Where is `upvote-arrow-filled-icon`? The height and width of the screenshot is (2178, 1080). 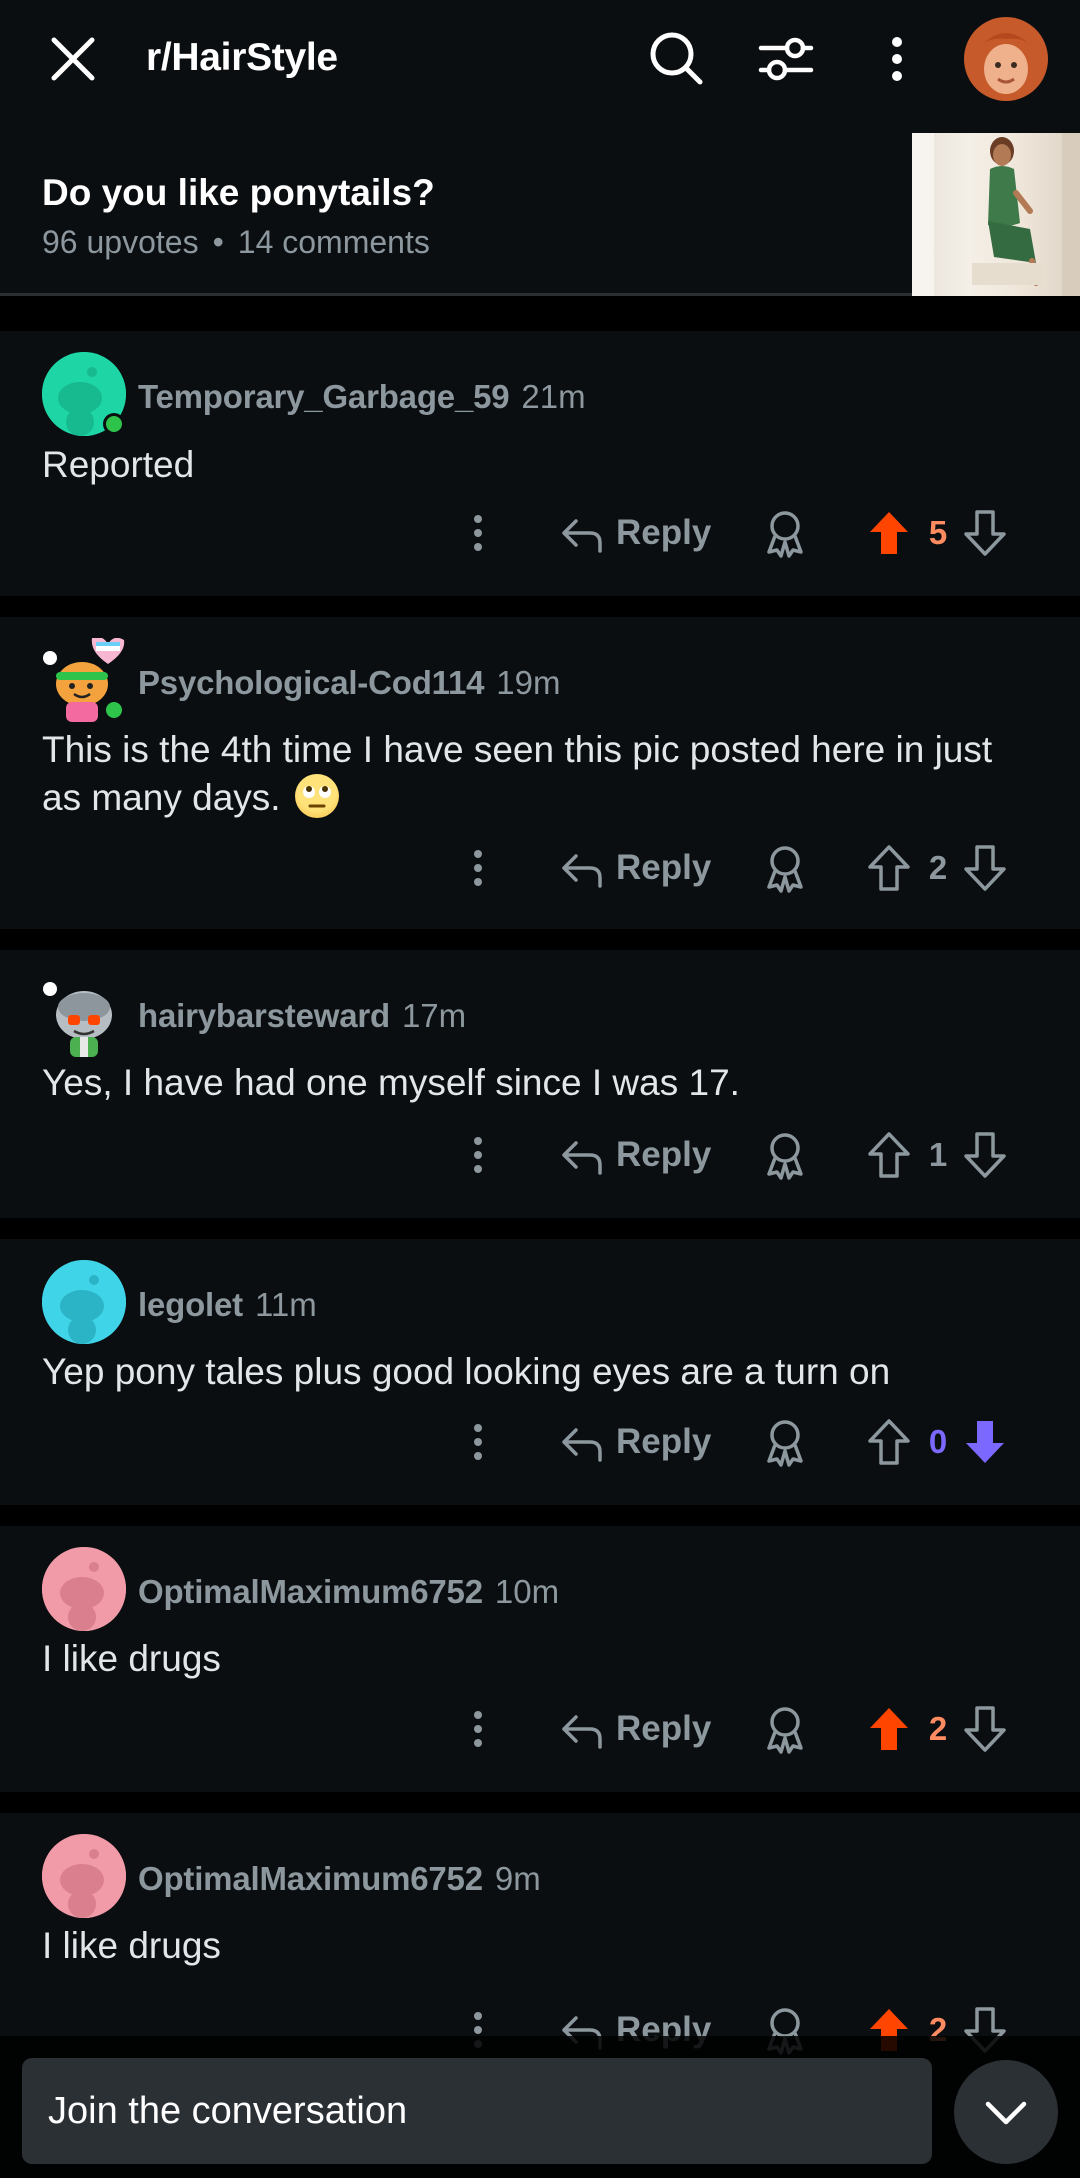
upvote-arrow-filled-icon is located at coordinates (889, 1729).